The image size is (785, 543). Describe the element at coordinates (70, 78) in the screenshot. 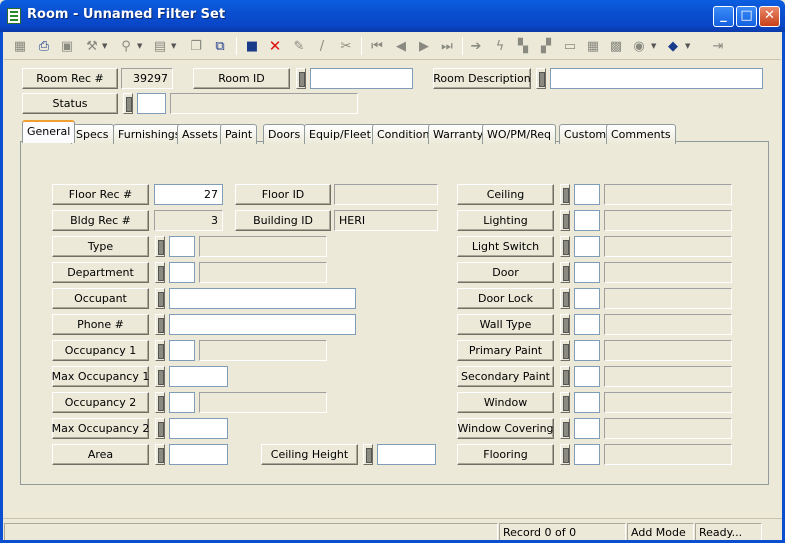

I see `room-rec-button: Room Rec #` at that location.